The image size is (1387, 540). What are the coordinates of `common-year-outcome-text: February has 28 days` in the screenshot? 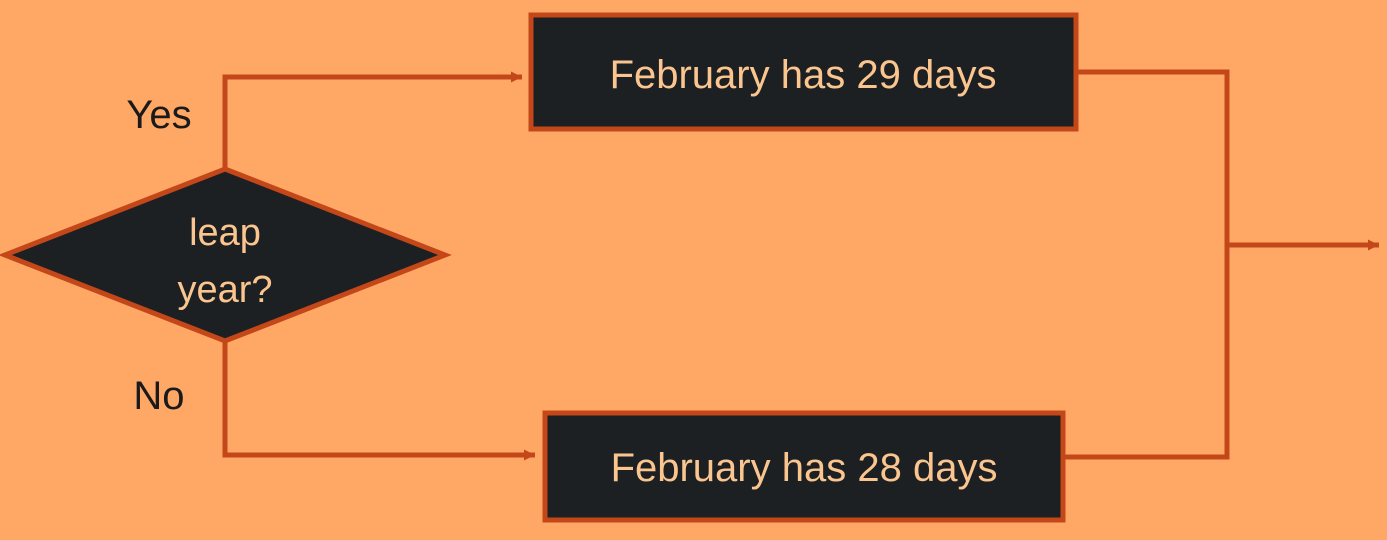 It's located at (804, 468).